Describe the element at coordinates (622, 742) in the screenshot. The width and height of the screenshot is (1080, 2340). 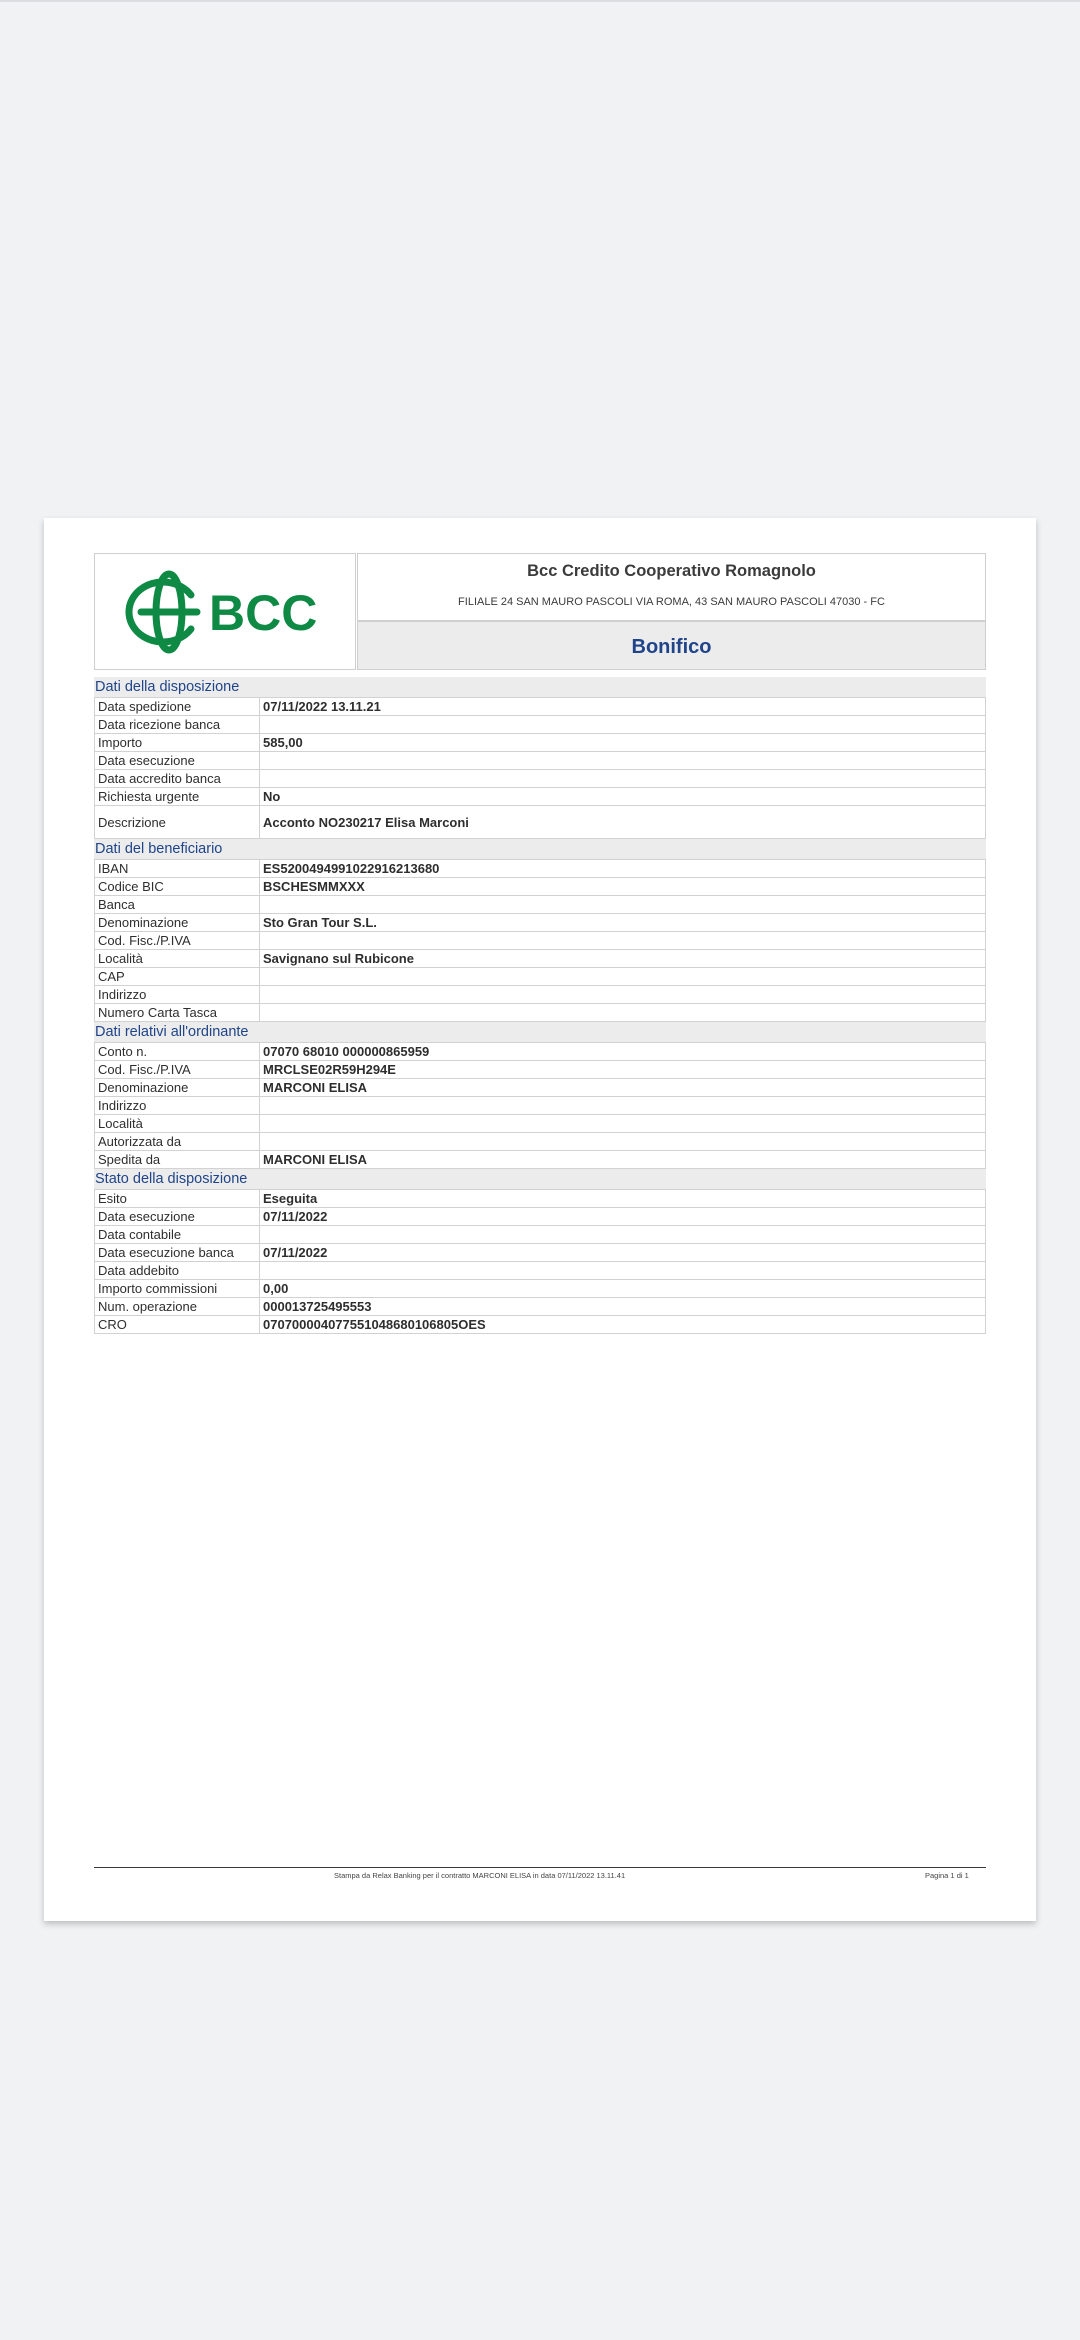
I see `field-value: 585,00` at that location.